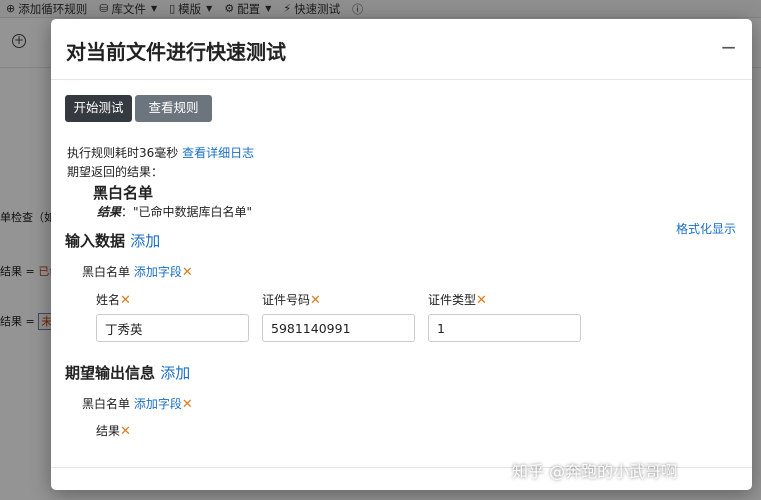 The height and width of the screenshot is (500, 761). I want to click on add-field-link: 添加字段, so click(158, 272).